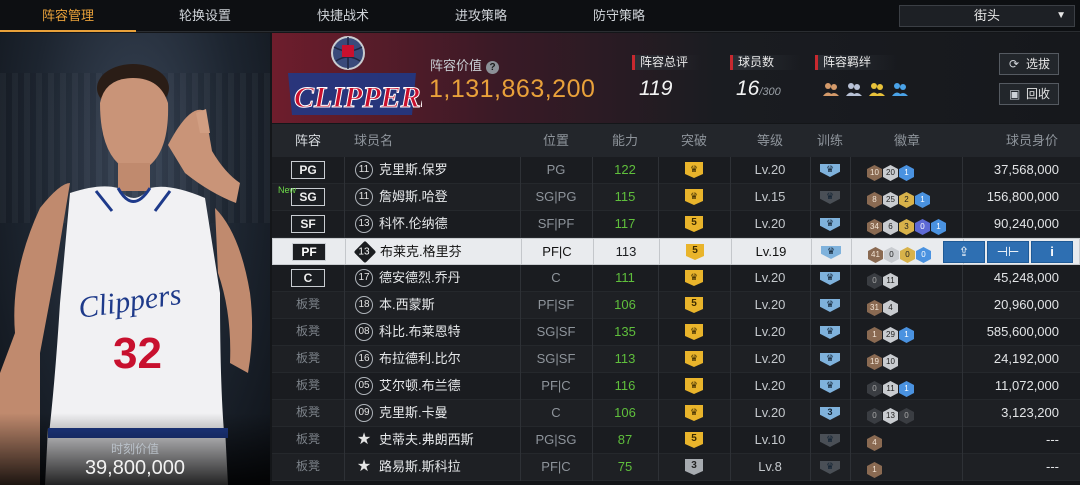 This screenshot has height=485, width=1080. What do you see at coordinates (676, 170) in the screenshot?
I see `table-row: PG 11 克里斯.保罗 PG 122 ♛ Lv.20 ♛ 10 20 1 37,568,000` at bounding box center [676, 170].